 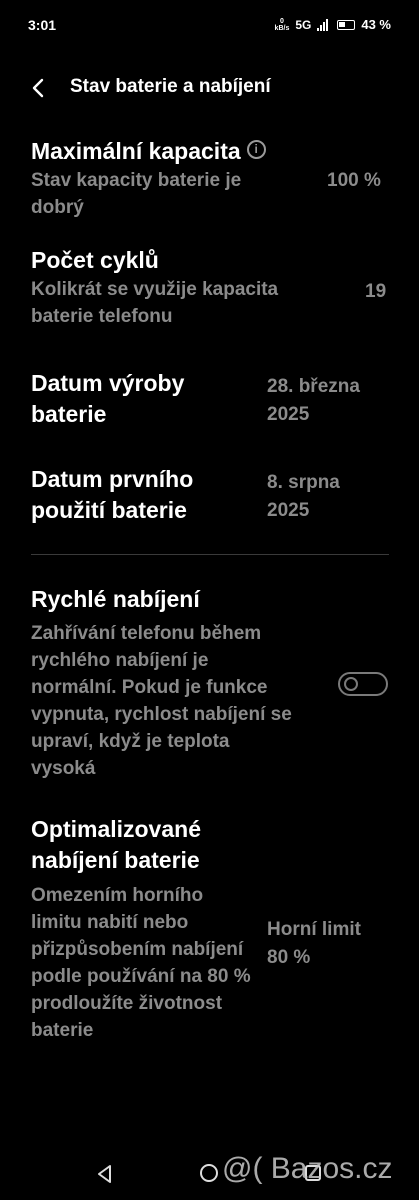 What do you see at coordinates (303, 24) in the screenshot?
I see `network-type: 5G` at bounding box center [303, 24].